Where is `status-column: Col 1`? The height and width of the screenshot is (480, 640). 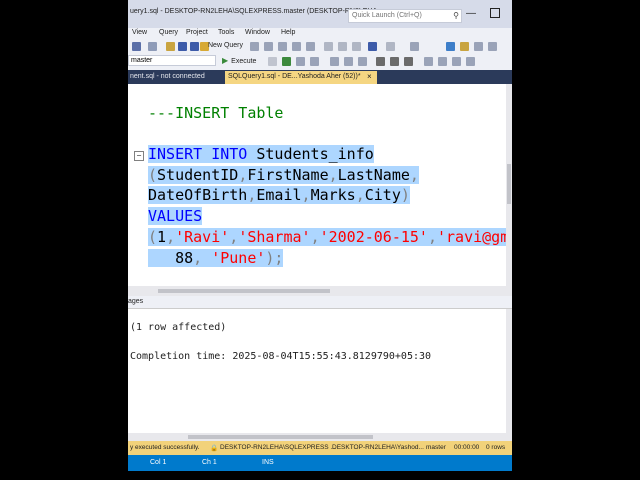 status-column: Col 1 is located at coordinates (158, 462).